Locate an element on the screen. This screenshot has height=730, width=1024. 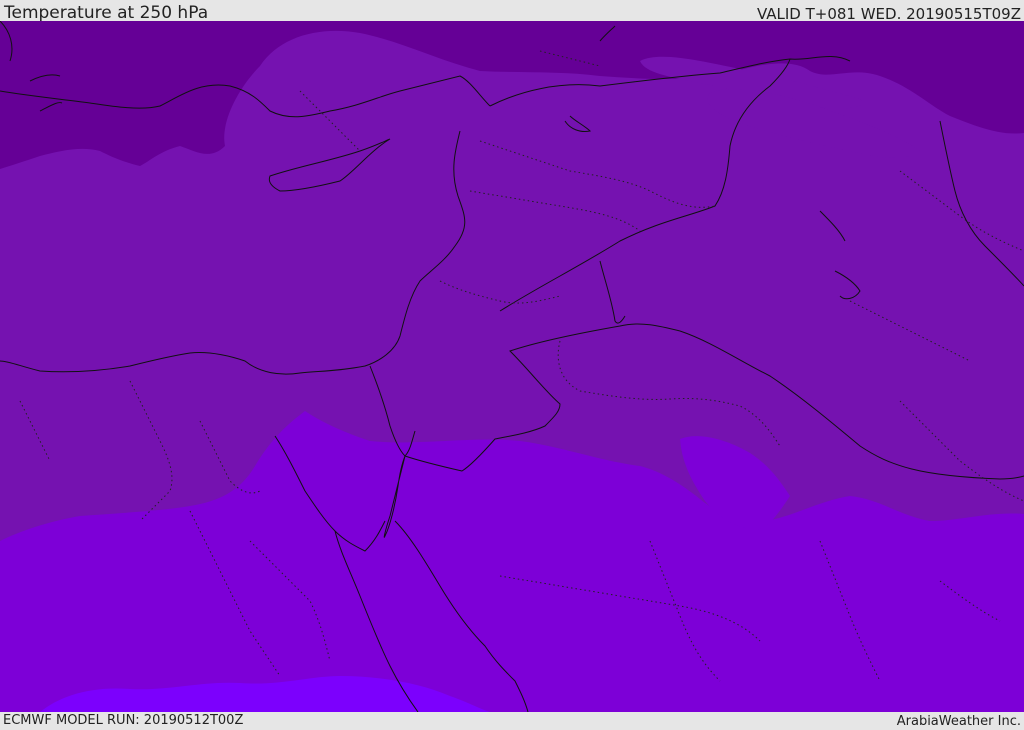
model-run-label: ECMWF MODEL RUN: 20190512T00Z is located at coordinates (123, 720).